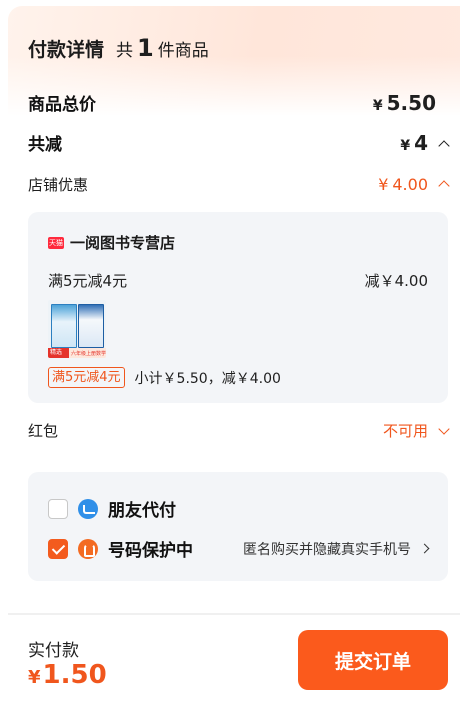 The height and width of the screenshot is (701, 460). What do you see at coordinates (377, 105) in the screenshot?
I see `total-currency: ¥` at bounding box center [377, 105].